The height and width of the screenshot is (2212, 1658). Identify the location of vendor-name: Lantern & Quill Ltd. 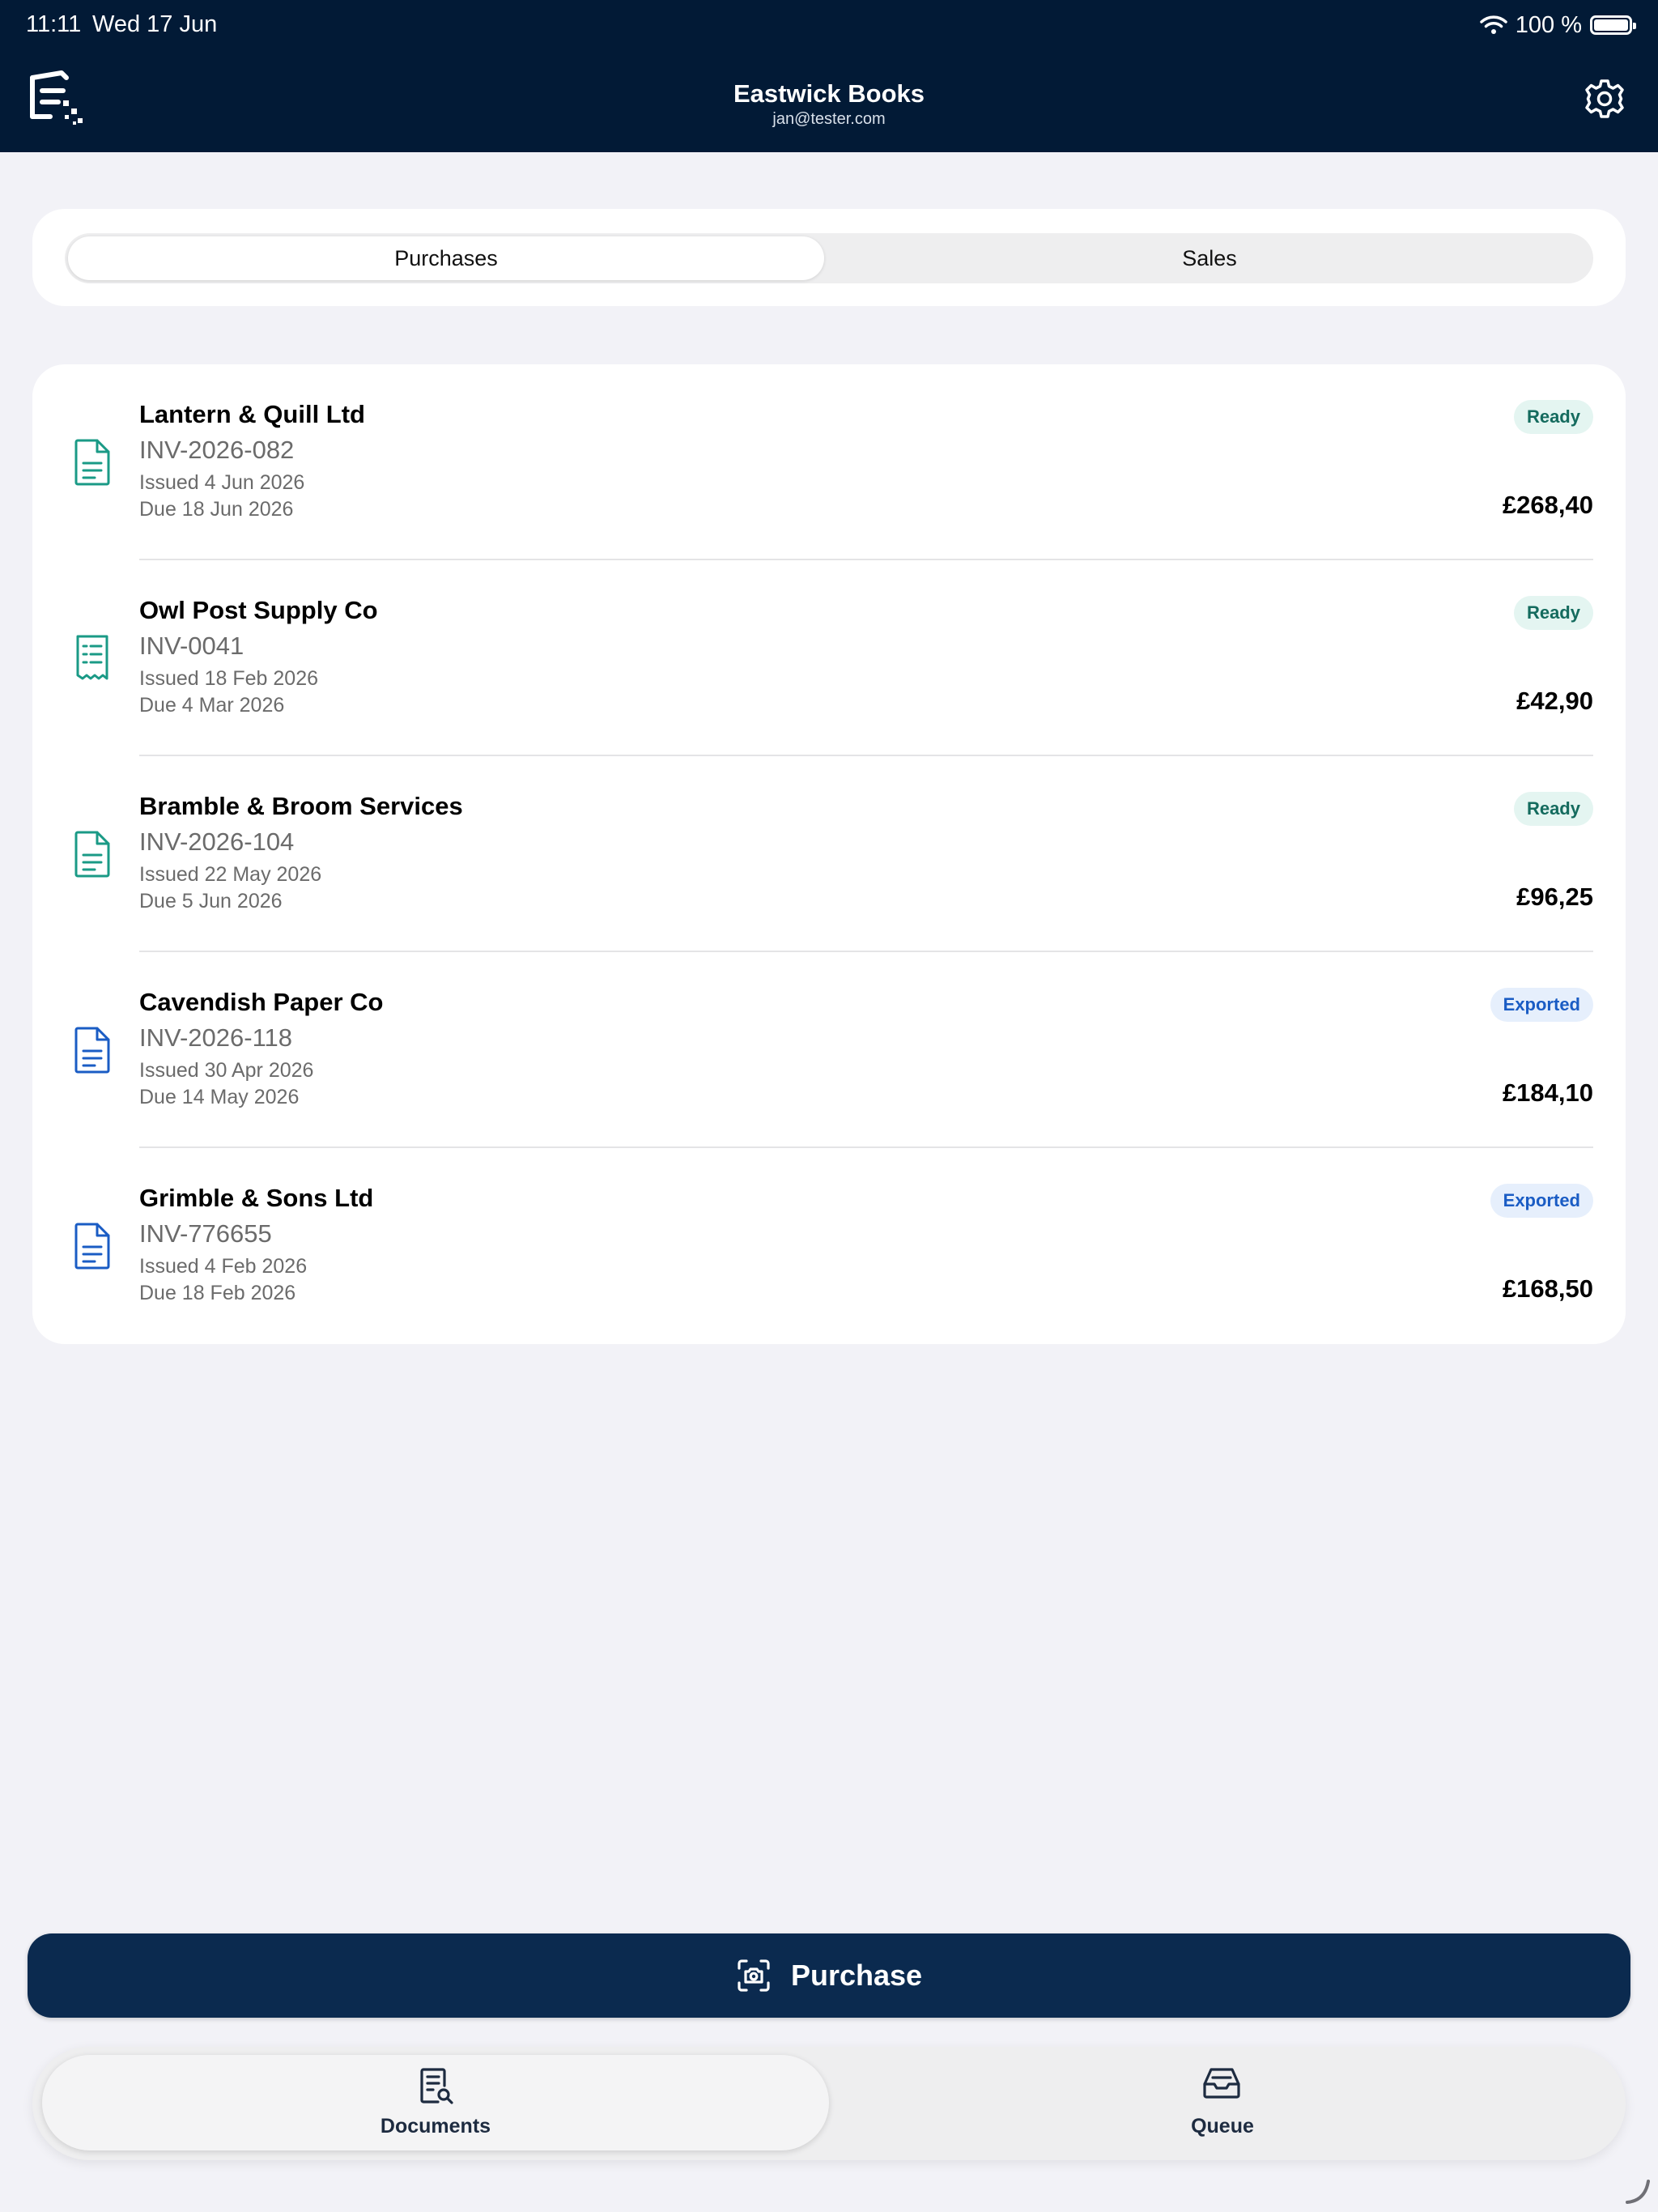
(252, 414).